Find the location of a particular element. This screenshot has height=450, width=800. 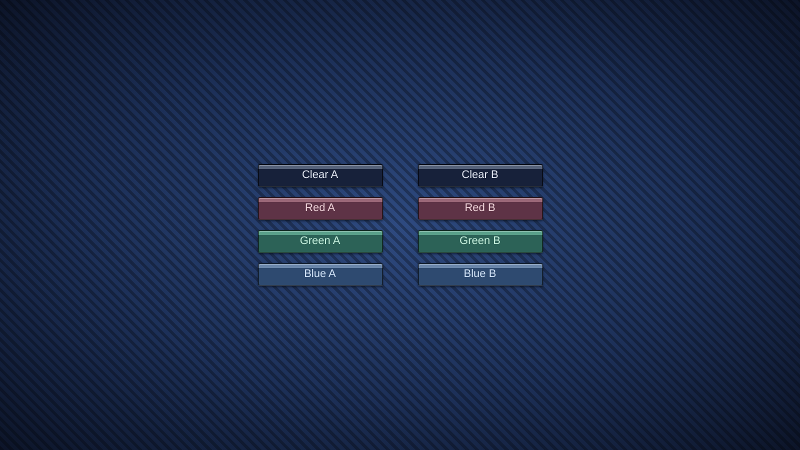

button: Blue A is located at coordinates (320, 274).